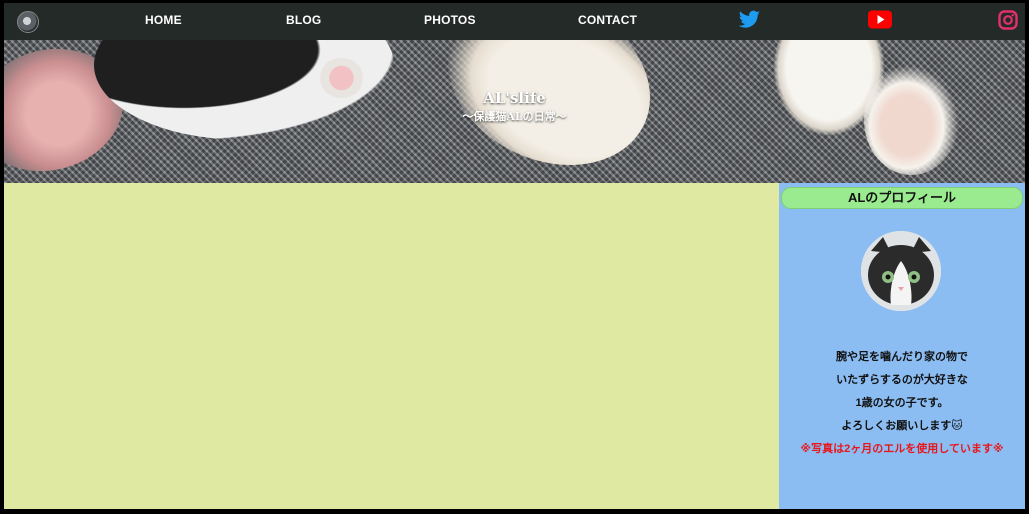 The width and height of the screenshot is (1029, 514). What do you see at coordinates (902, 380) in the screenshot?
I see `profile-line-2: いたずらするのが大好きな` at bounding box center [902, 380].